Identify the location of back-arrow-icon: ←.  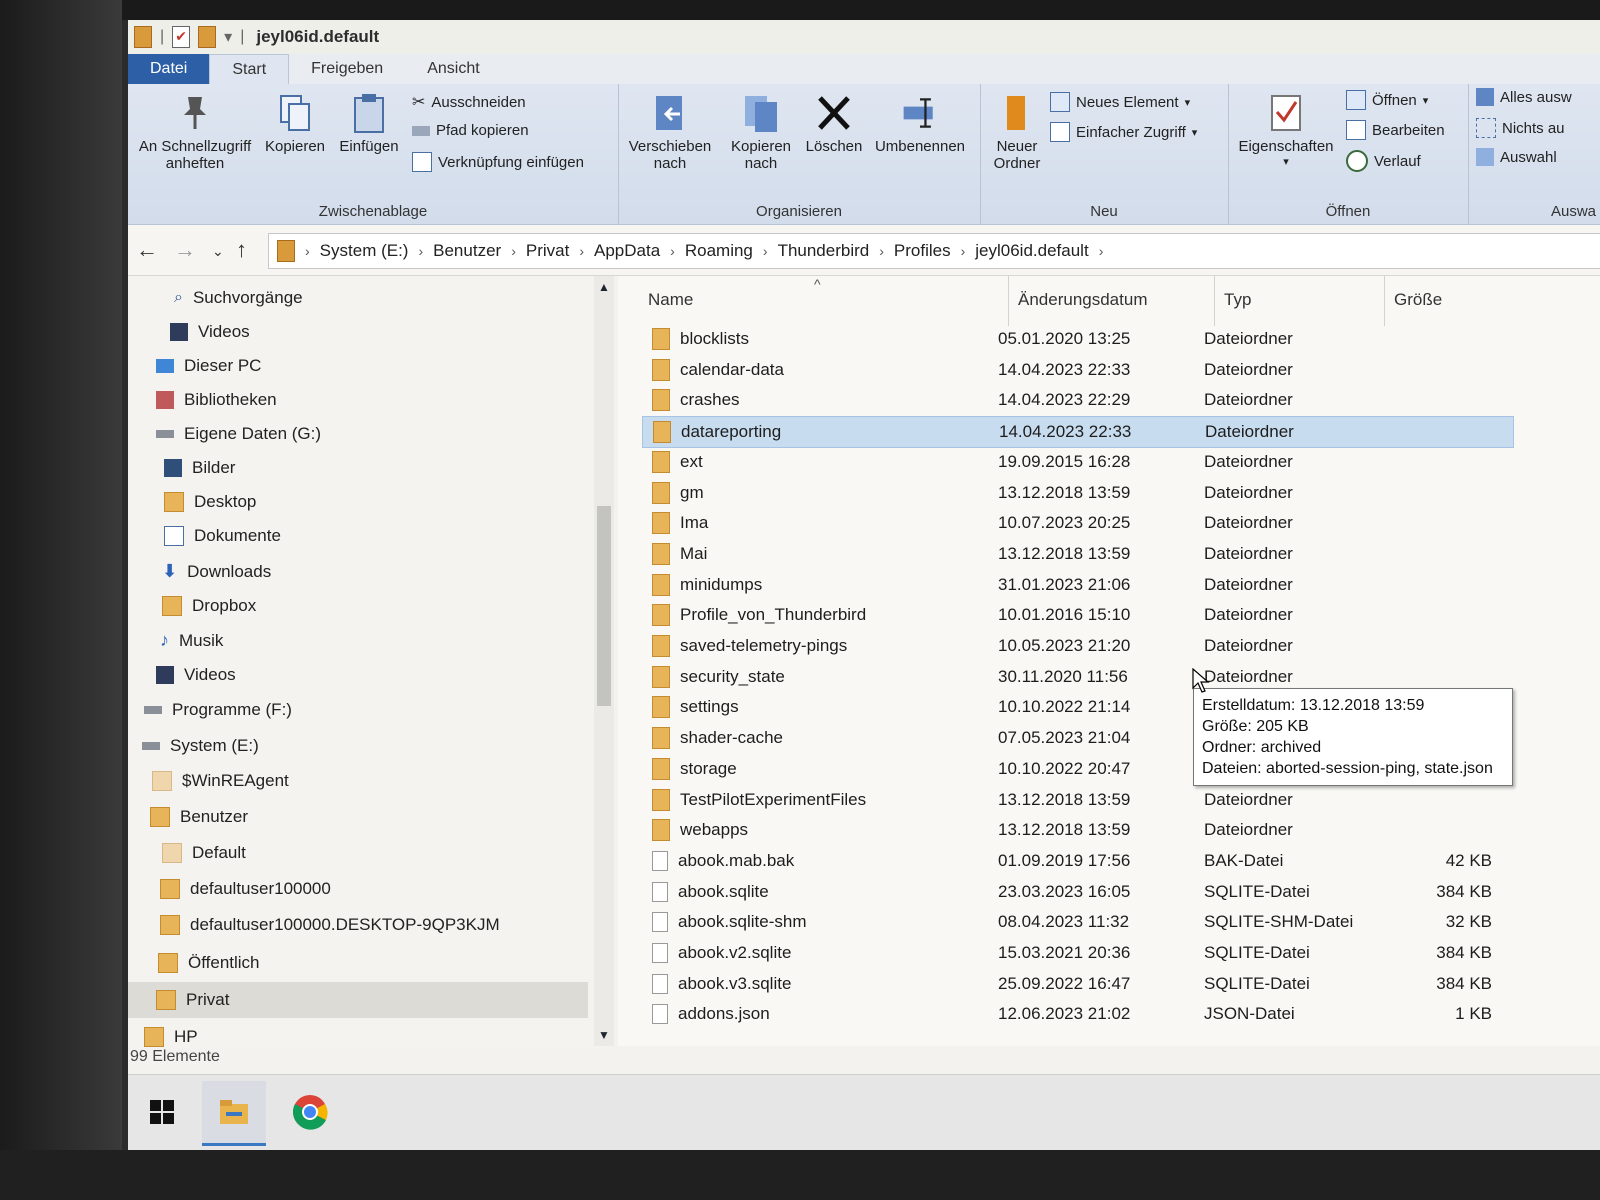
(147, 250).